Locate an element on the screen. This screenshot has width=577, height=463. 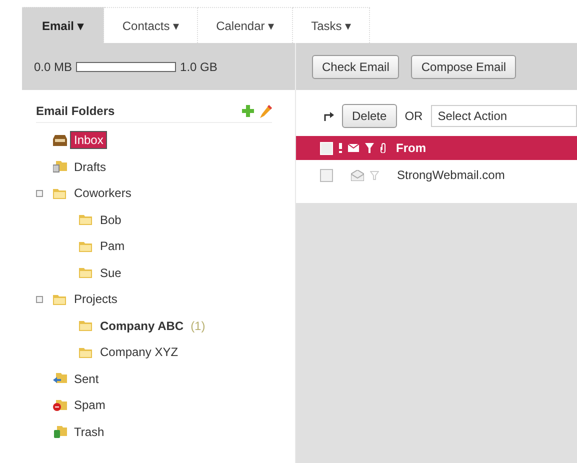
storage-used: 0.0 MB is located at coordinates (53, 67).